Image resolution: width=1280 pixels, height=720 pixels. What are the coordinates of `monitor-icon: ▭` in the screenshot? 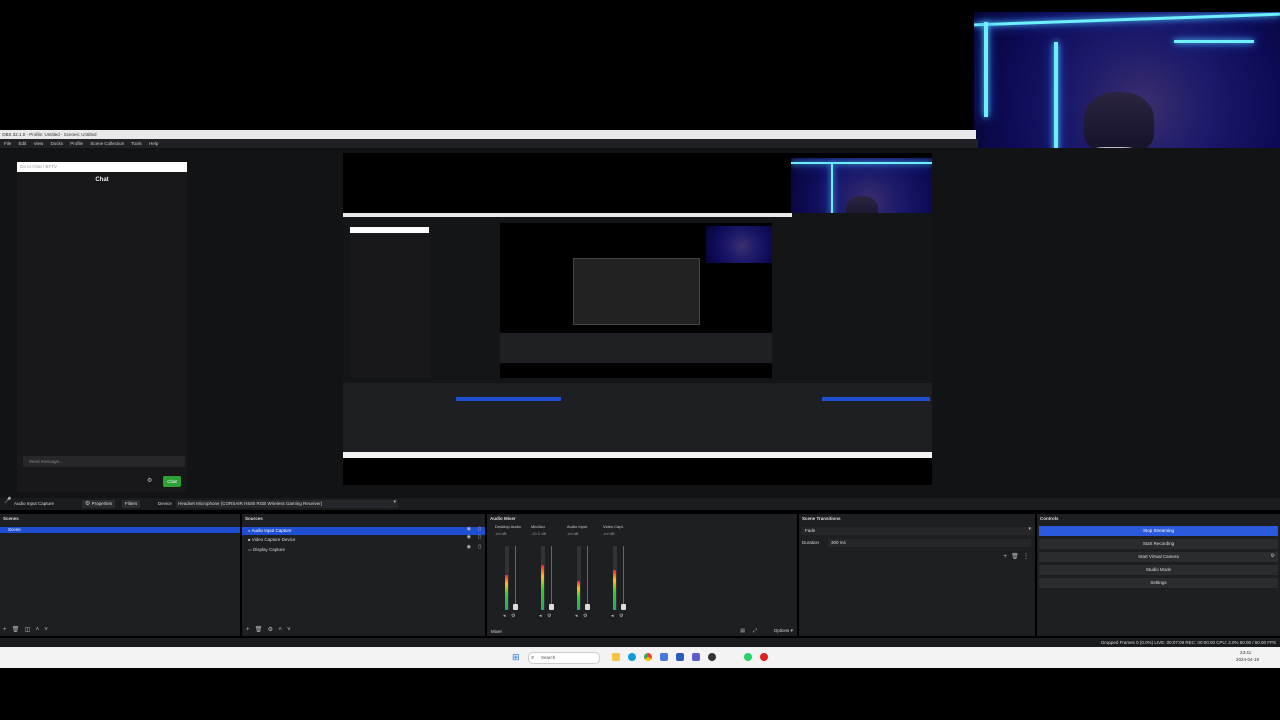 It's located at (250, 549).